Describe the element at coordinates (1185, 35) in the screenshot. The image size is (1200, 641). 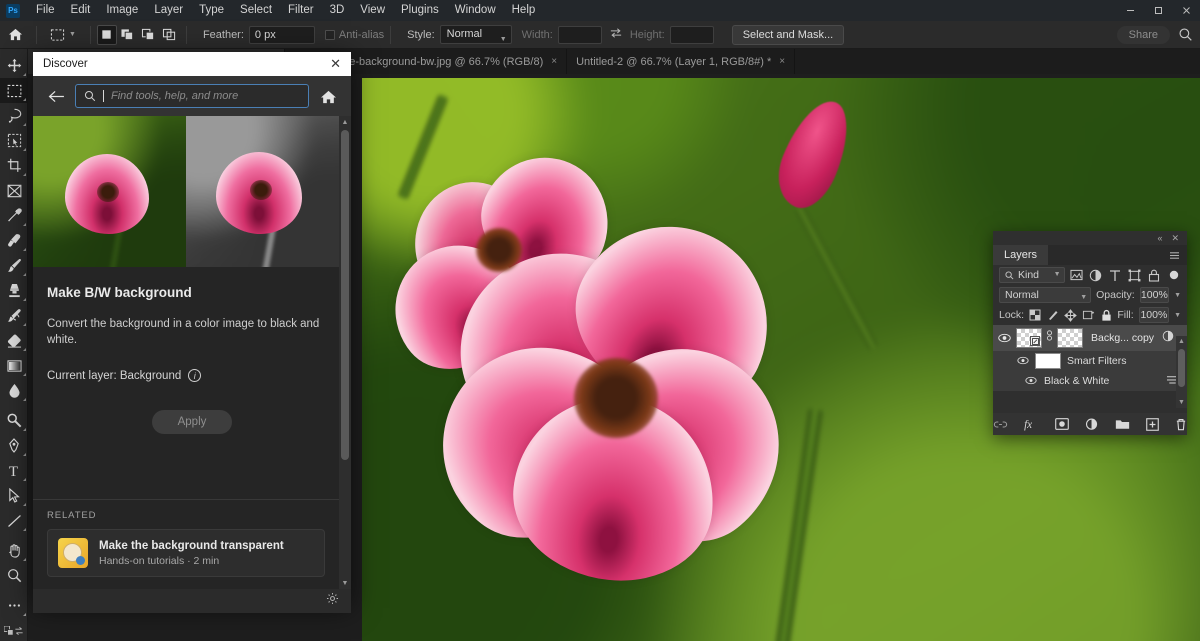
I see `search-icon` at that location.